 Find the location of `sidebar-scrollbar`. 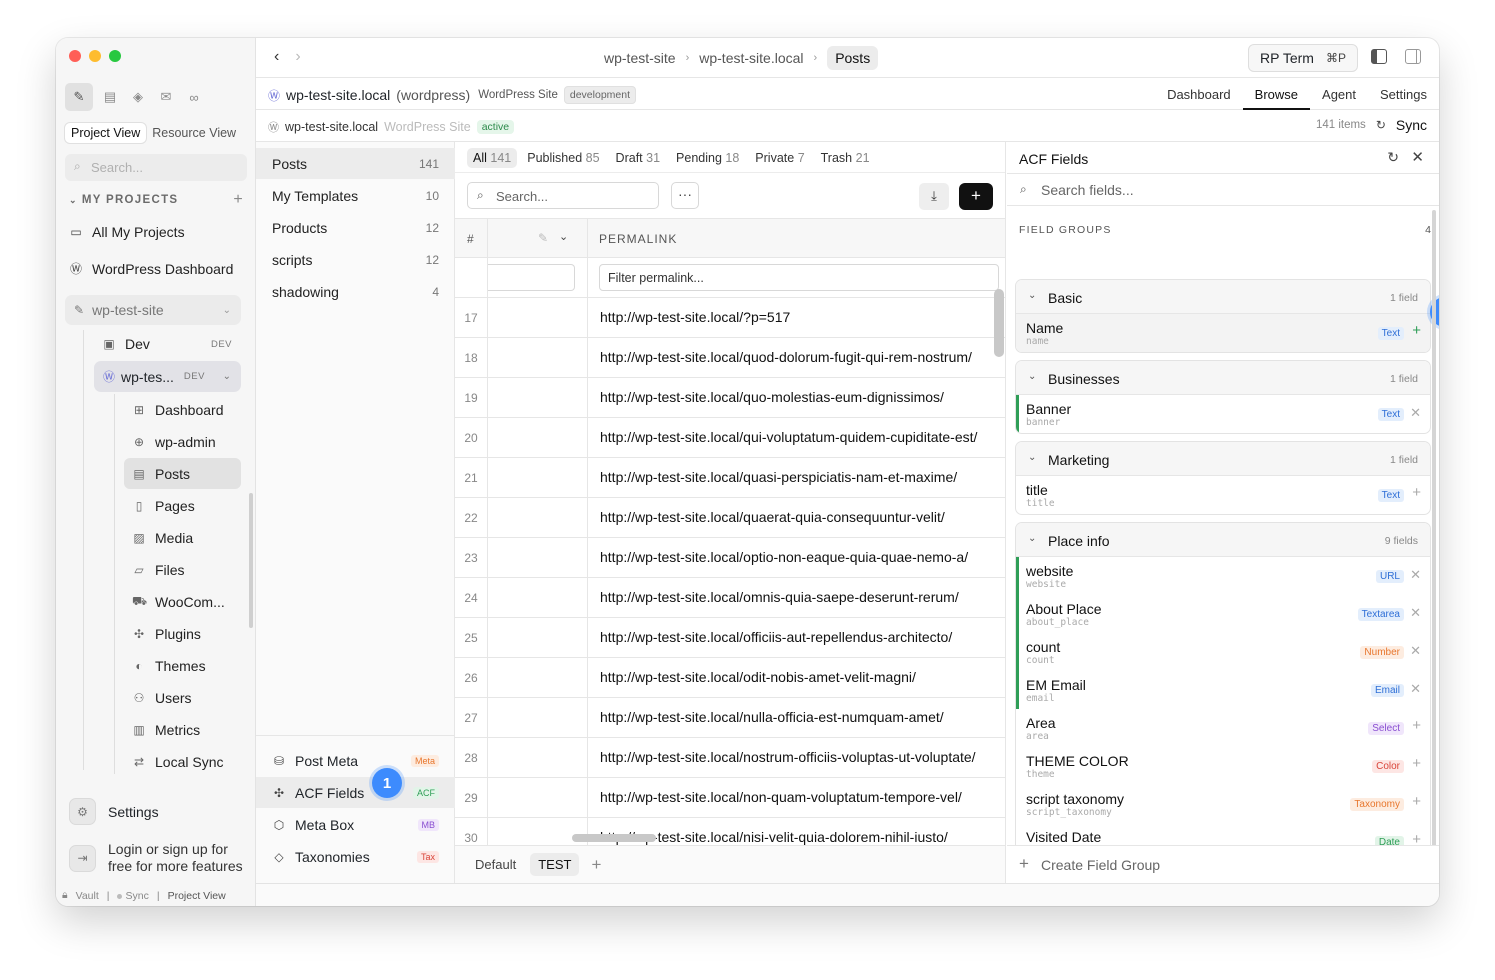

sidebar-scrollbar is located at coordinates (251, 560).